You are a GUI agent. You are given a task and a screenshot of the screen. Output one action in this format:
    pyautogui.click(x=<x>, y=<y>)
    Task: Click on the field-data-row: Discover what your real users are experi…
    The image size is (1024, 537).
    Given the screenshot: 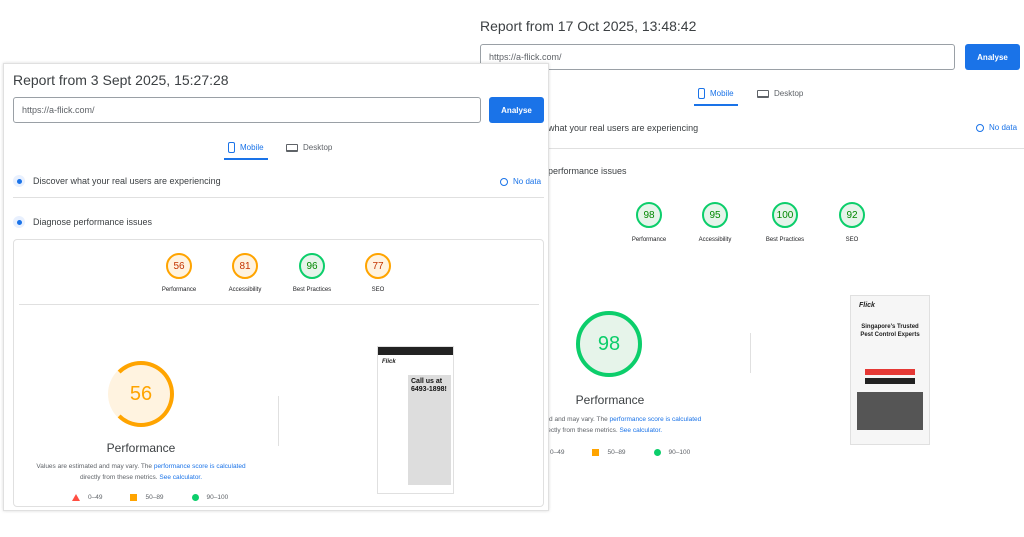 What is the action you would take?
    pyautogui.click(x=117, y=181)
    